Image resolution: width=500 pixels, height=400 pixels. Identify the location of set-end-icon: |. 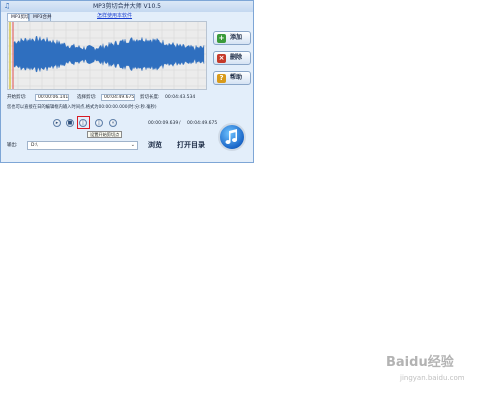
(99, 123).